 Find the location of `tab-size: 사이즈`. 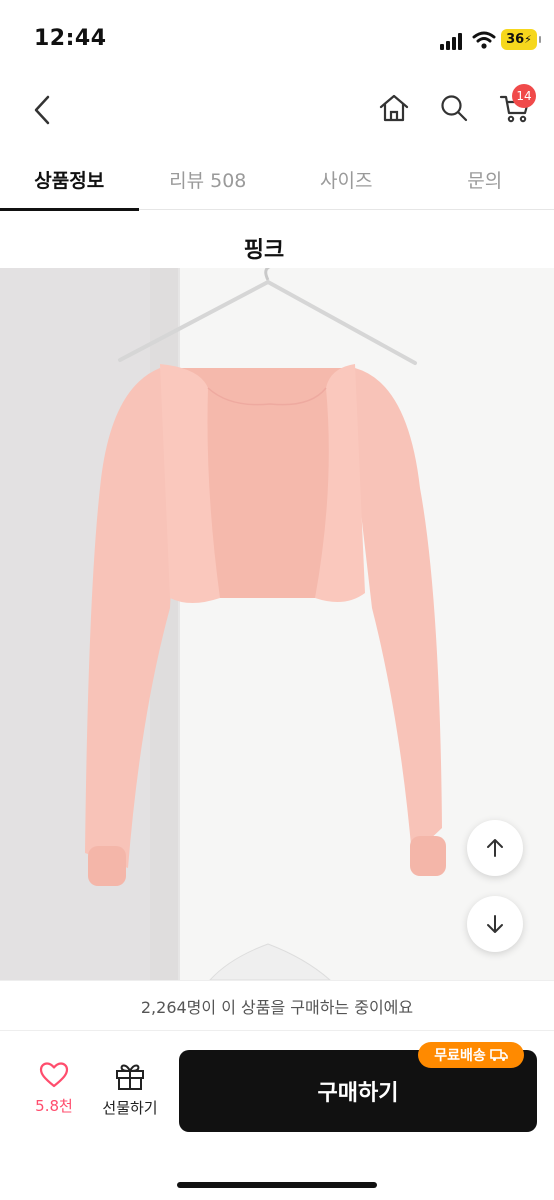

tab-size: 사이즈 is located at coordinates (346, 179).